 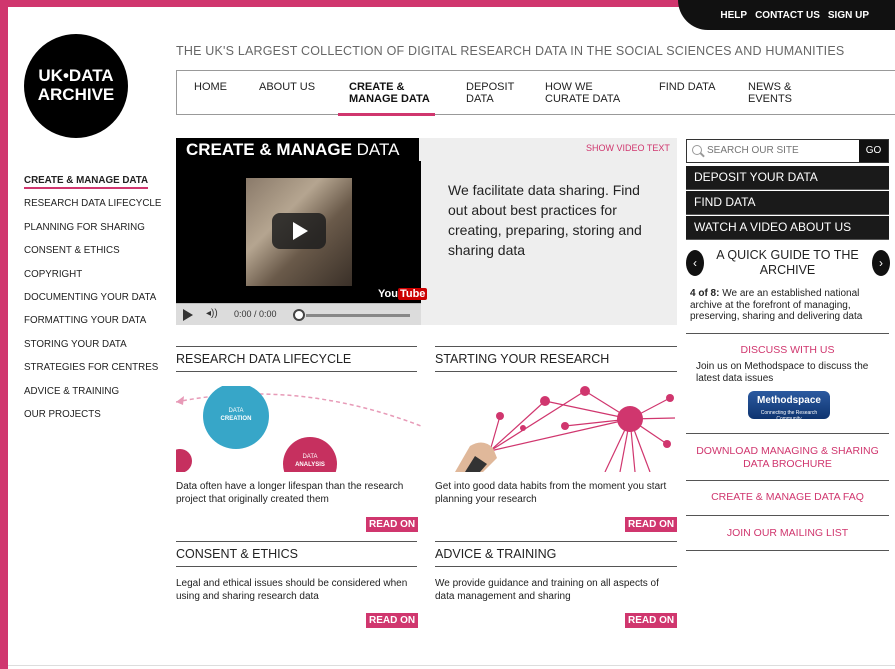 I want to click on youtube-logo: You Tube, so click(x=403, y=294).